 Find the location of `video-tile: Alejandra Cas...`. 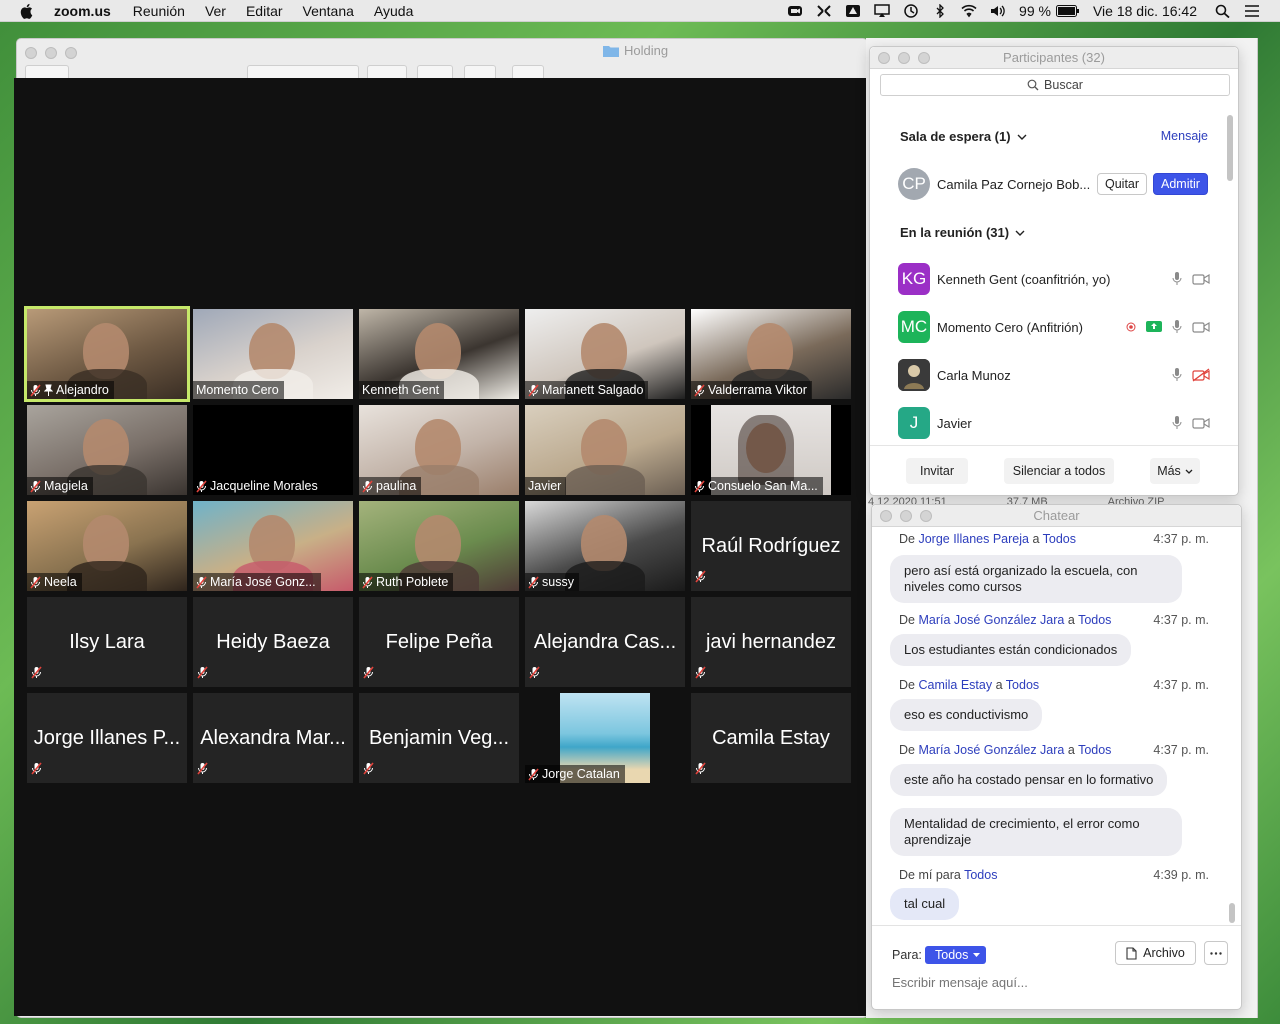

video-tile: Alejandra Cas... is located at coordinates (605, 642).